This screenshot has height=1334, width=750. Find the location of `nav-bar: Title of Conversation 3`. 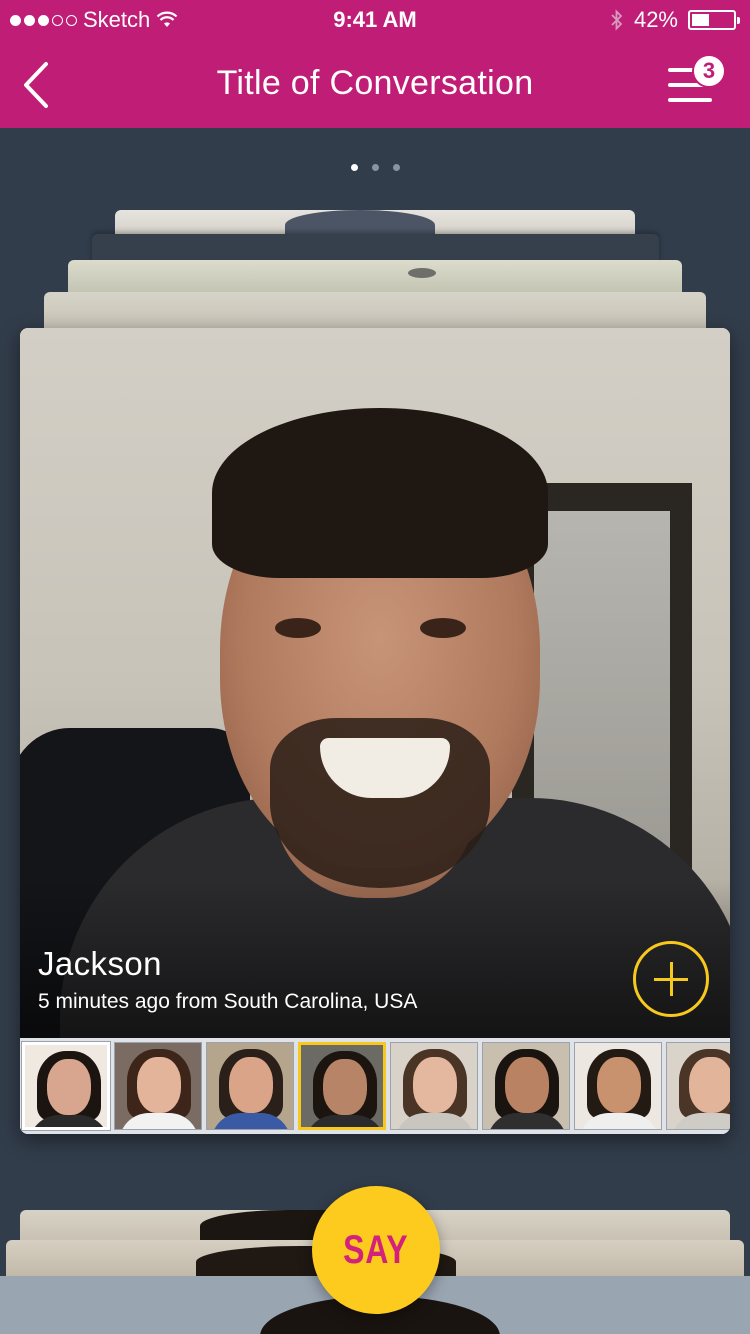

nav-bar: Title of Conversation 3 is located at coordinates (375, 84).